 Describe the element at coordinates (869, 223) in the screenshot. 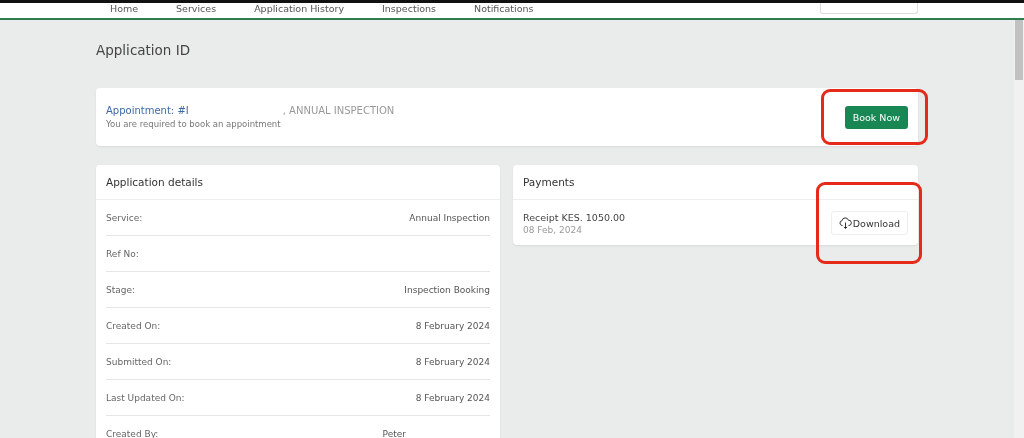

I see `download-button: Download` at that location.